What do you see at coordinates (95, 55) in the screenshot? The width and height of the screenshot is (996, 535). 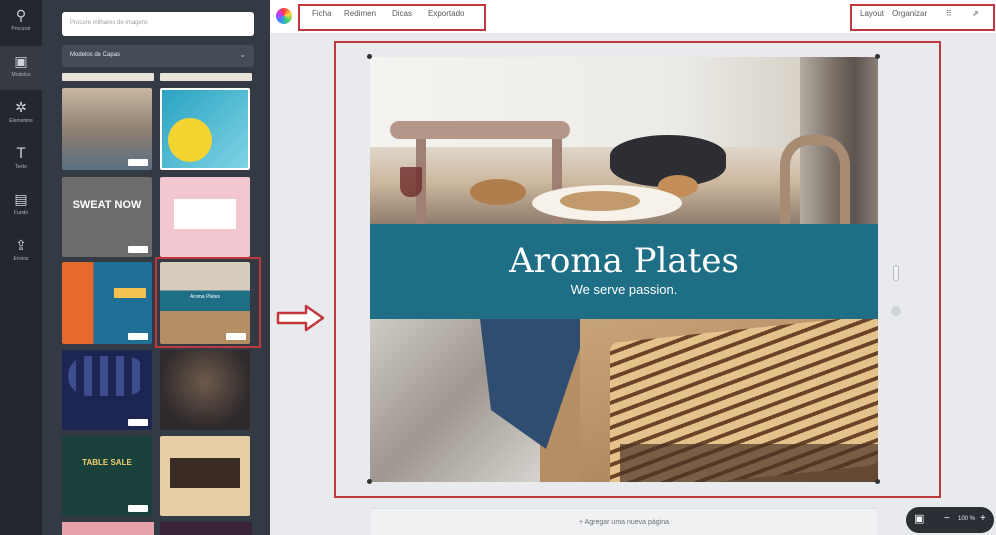 I see `category-select-label: Modelos de Capas` at bounding box center [95, 55].